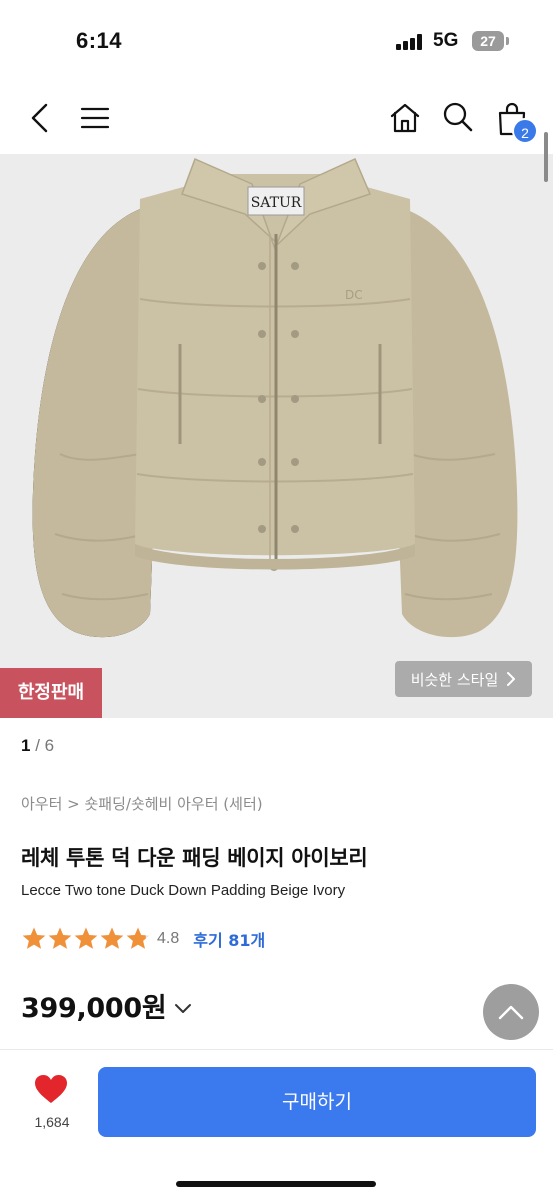 This screenshot has height=1200, width=553. I want to click on home-icon, so click(405, 118).